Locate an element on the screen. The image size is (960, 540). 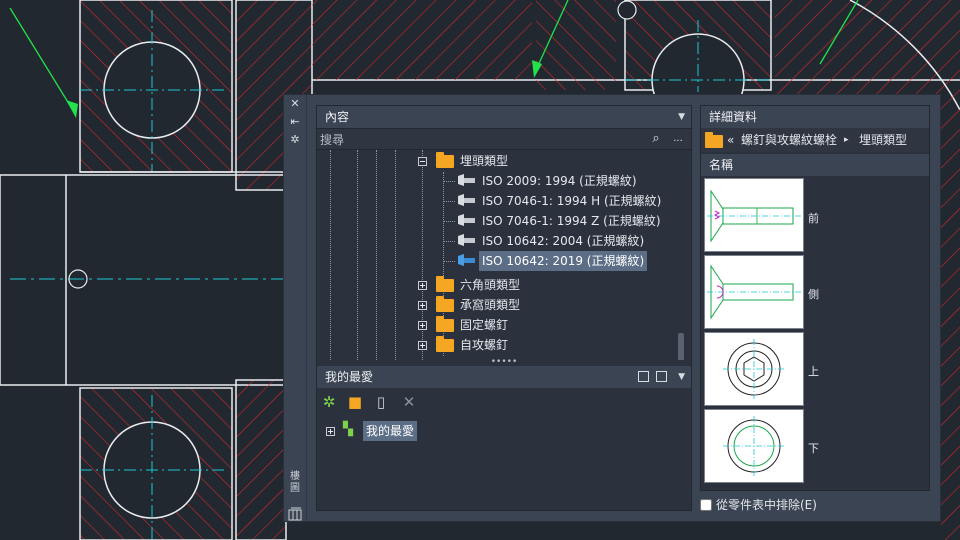
breadcrumb-current: 埋頭類型 is located at coordinates (883, 140).